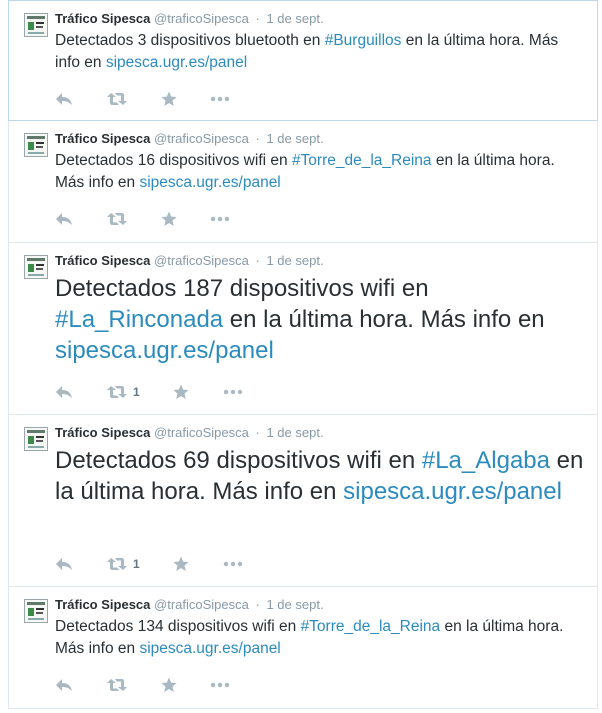  What do you see at coordinates (384, 319) in the screenshot?
I see `tweet-text-part: en la última hora. Más info en` at bounding box center [384, 319].